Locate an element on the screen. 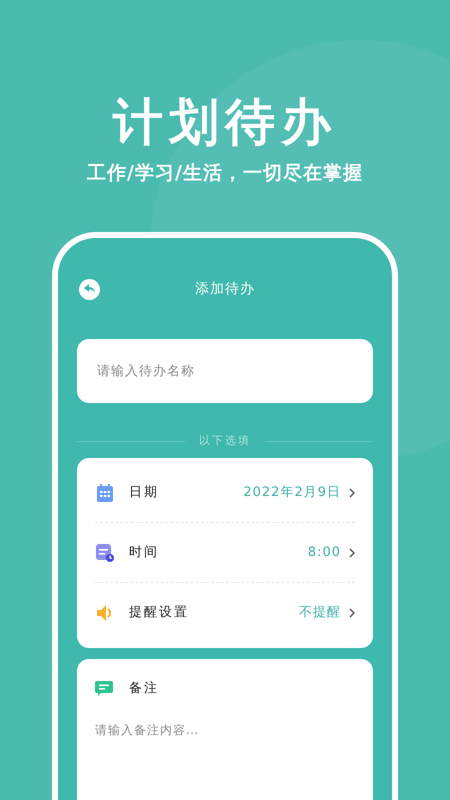  note-icon is located at coordinates (104, 688).